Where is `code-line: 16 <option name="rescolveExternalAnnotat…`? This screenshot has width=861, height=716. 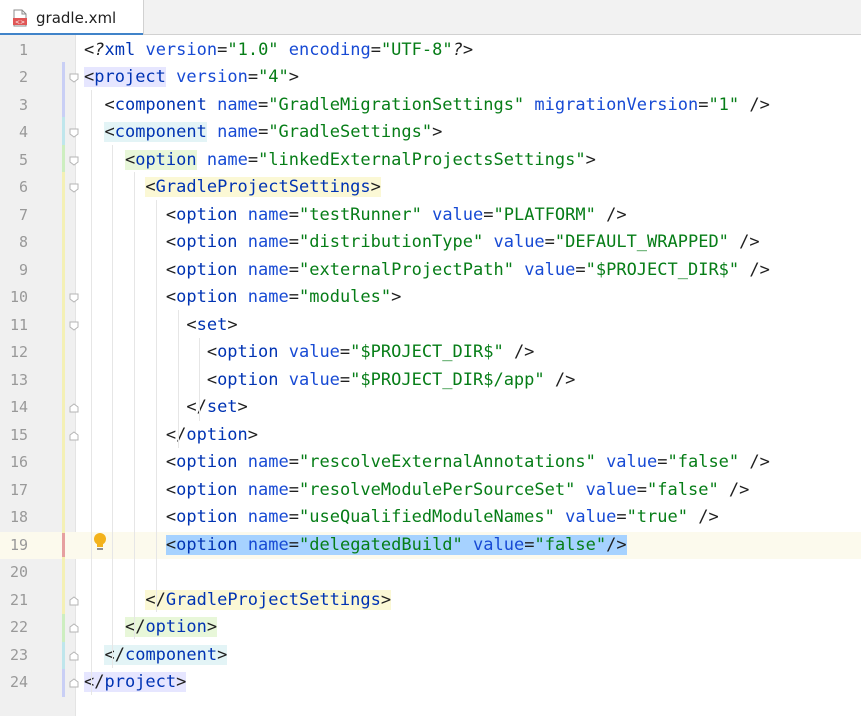 code-line: 16 <option name="rescolveExternalAnnotat… is located at coordinates (430, 463).